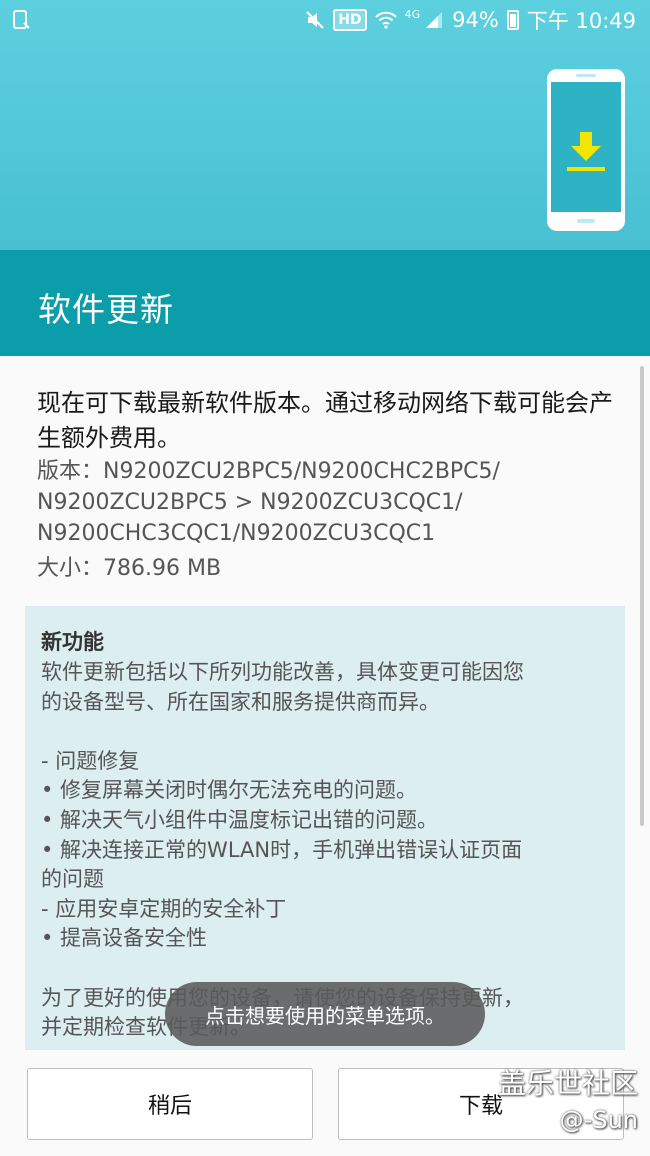  I want to click on page-title: 软件更新, so click(106, 309).